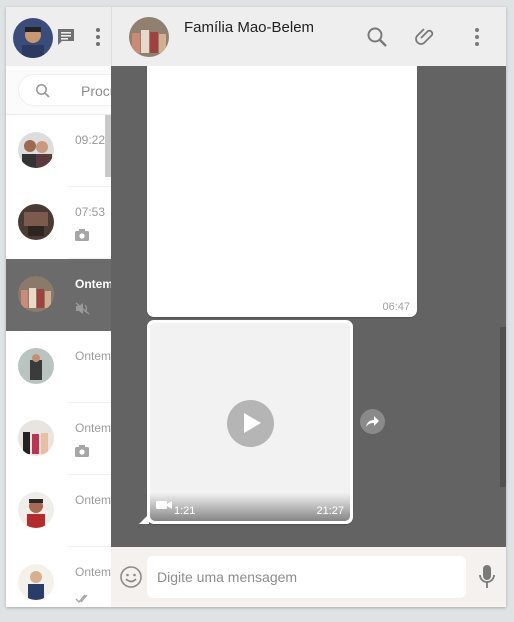  What do you see at coordinates (33, 38) in the screenshot?
I see `user-avatar` at bounding box center [33, 38].